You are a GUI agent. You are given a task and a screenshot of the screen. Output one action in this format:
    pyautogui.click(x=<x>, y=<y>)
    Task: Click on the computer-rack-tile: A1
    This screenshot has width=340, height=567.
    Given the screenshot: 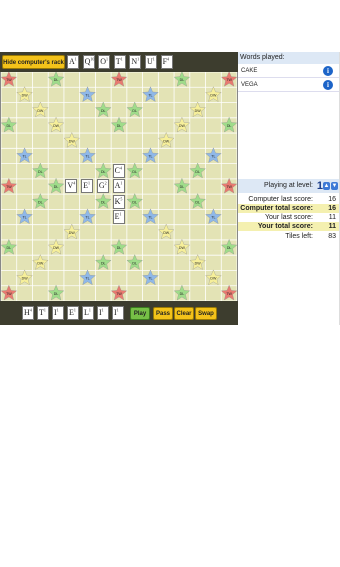 What is the action you would take?
    pyautogui.click(x=73, y=62)
    